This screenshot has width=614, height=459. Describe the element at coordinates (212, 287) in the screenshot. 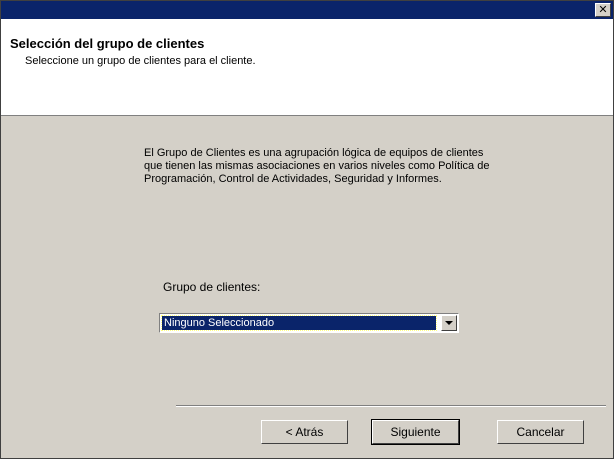

I see `client-group-label: Grupo de clientes:` at that location.